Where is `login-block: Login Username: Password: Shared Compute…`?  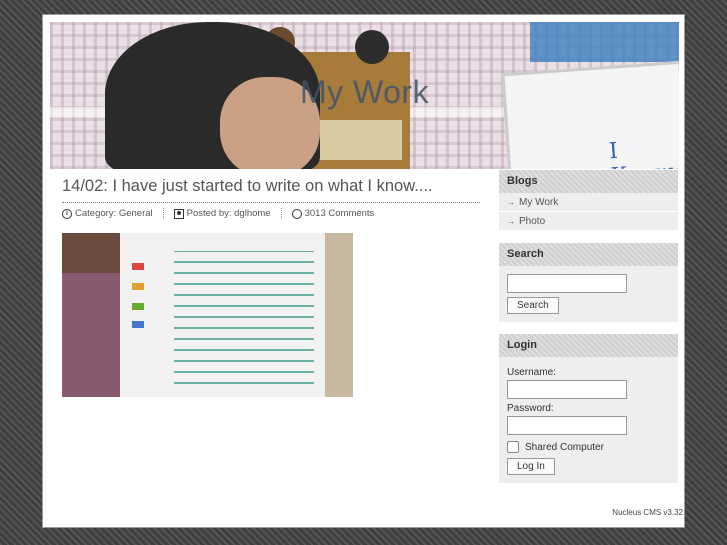 login-block: Login Username: Password: Shared Compute… is located at coordinates (588, 408).